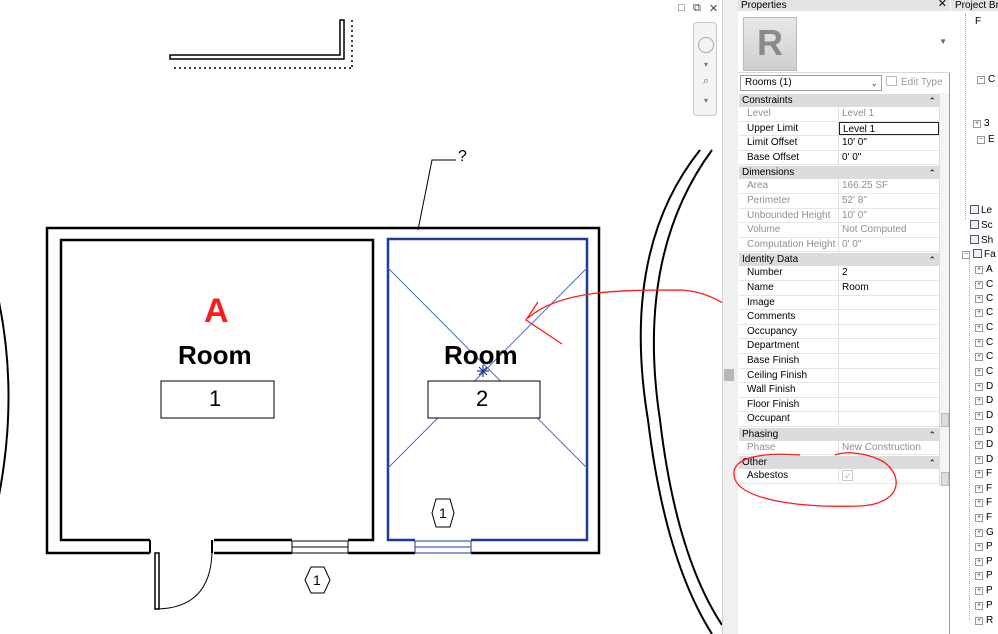  Describe the element at coordinates (482, 399) in the screenshot. I see `room-2-number: 2` at that location.